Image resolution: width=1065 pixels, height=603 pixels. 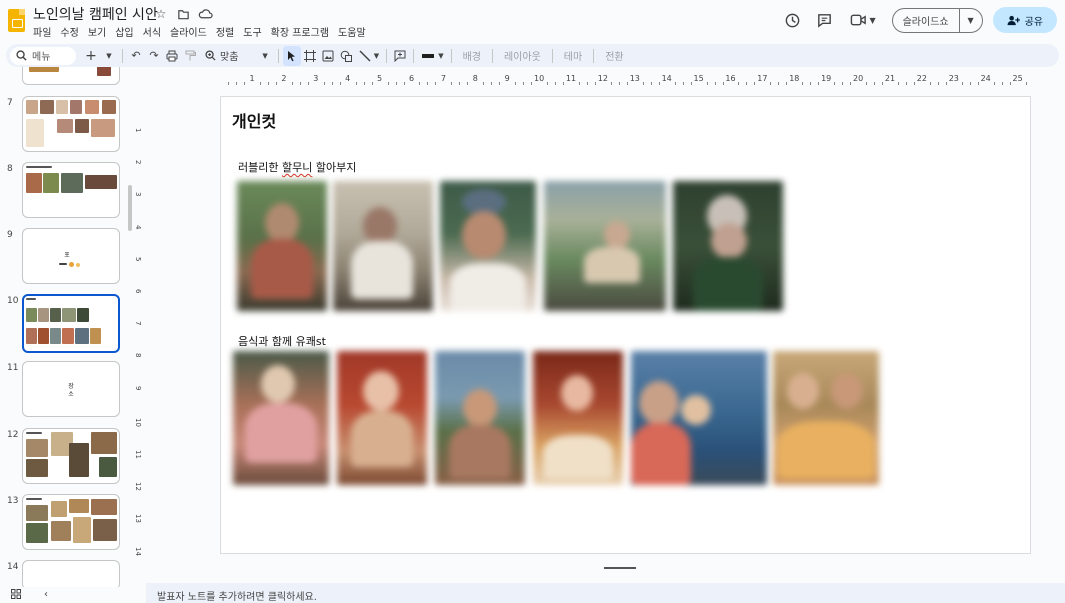 What do you see at coordinates (97, 31) in the screenshot?
I see `menu-view: 보기` at bounding box center [97, 31].